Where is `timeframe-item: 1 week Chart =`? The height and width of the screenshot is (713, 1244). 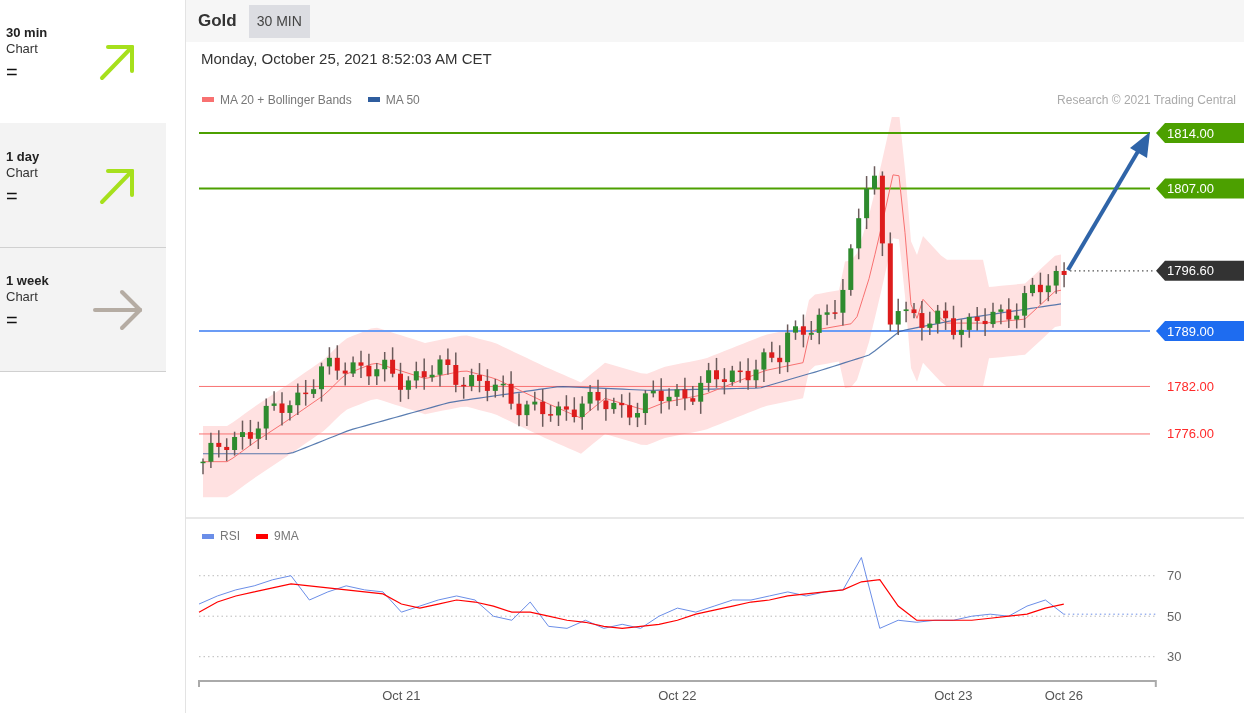
timeframe-item: 1 week Chart = is located at coordinates (83, 310).